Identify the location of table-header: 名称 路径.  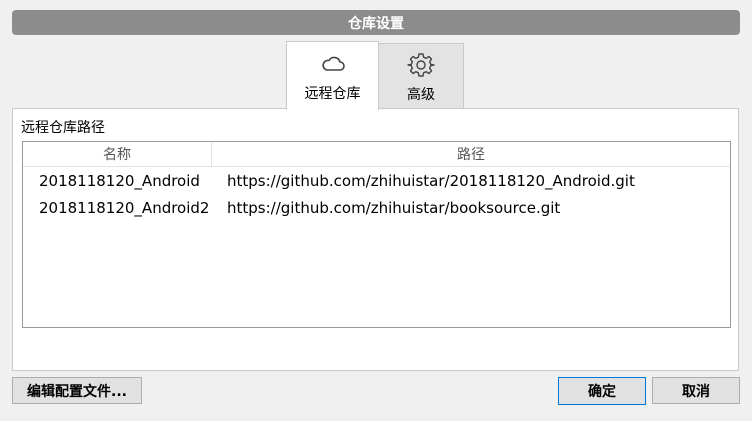
(376, 154).